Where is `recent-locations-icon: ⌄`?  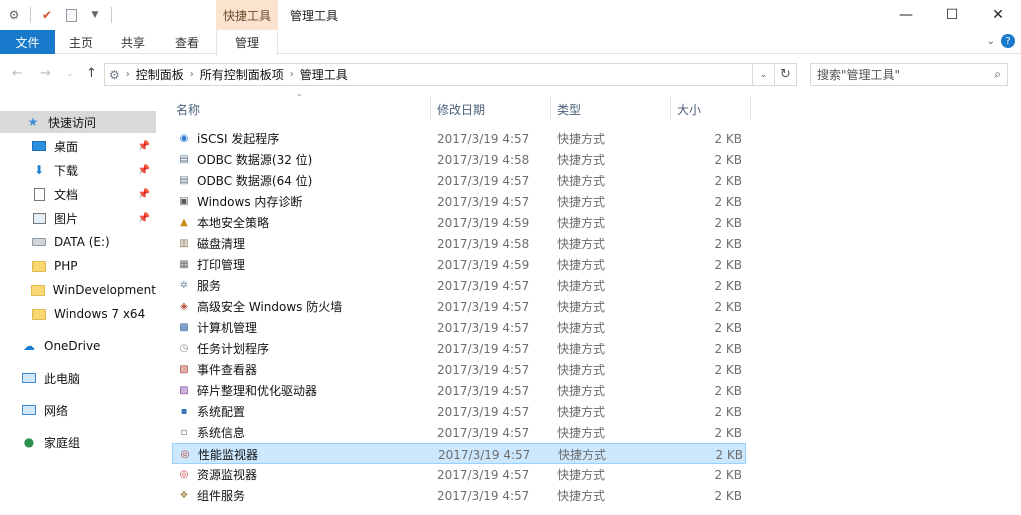
recent-locations-icon: ⌄ is located at coordinates (70, 74).